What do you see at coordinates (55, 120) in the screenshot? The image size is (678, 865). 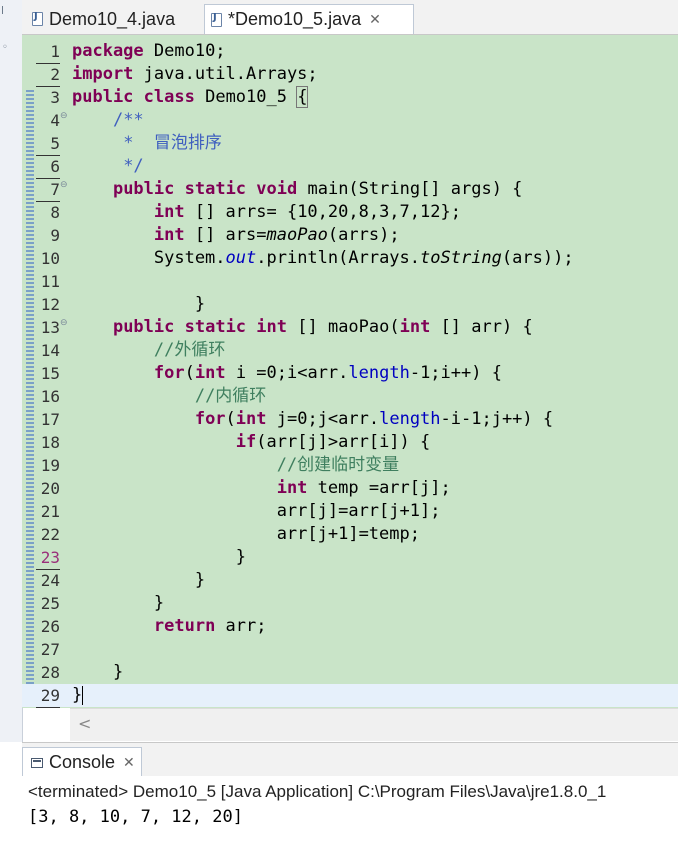 I see `line-number: 4` at bounding box center [55, 120].